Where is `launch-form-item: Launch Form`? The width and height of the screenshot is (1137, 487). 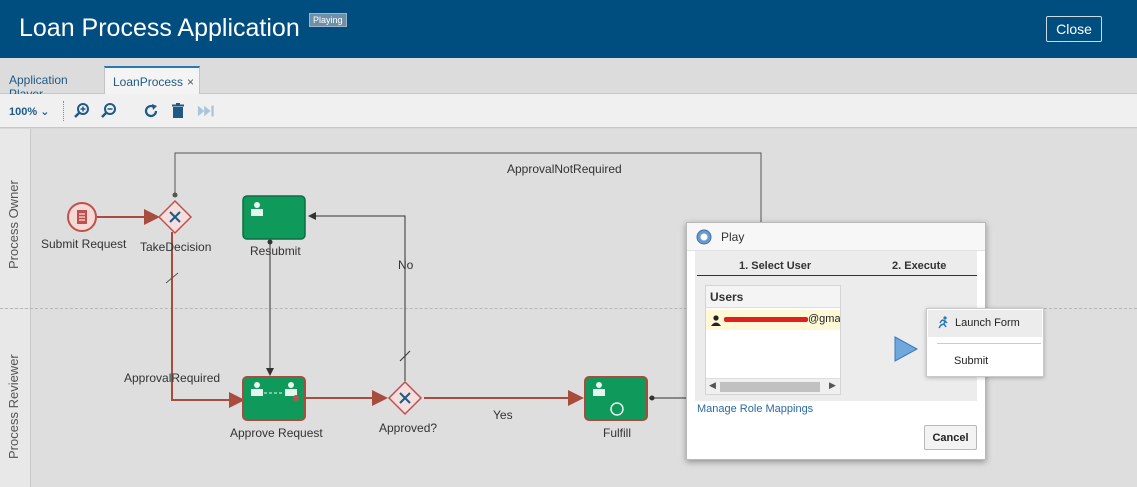 launch-form-item: Launch Form is located at coordinates (985, 323).